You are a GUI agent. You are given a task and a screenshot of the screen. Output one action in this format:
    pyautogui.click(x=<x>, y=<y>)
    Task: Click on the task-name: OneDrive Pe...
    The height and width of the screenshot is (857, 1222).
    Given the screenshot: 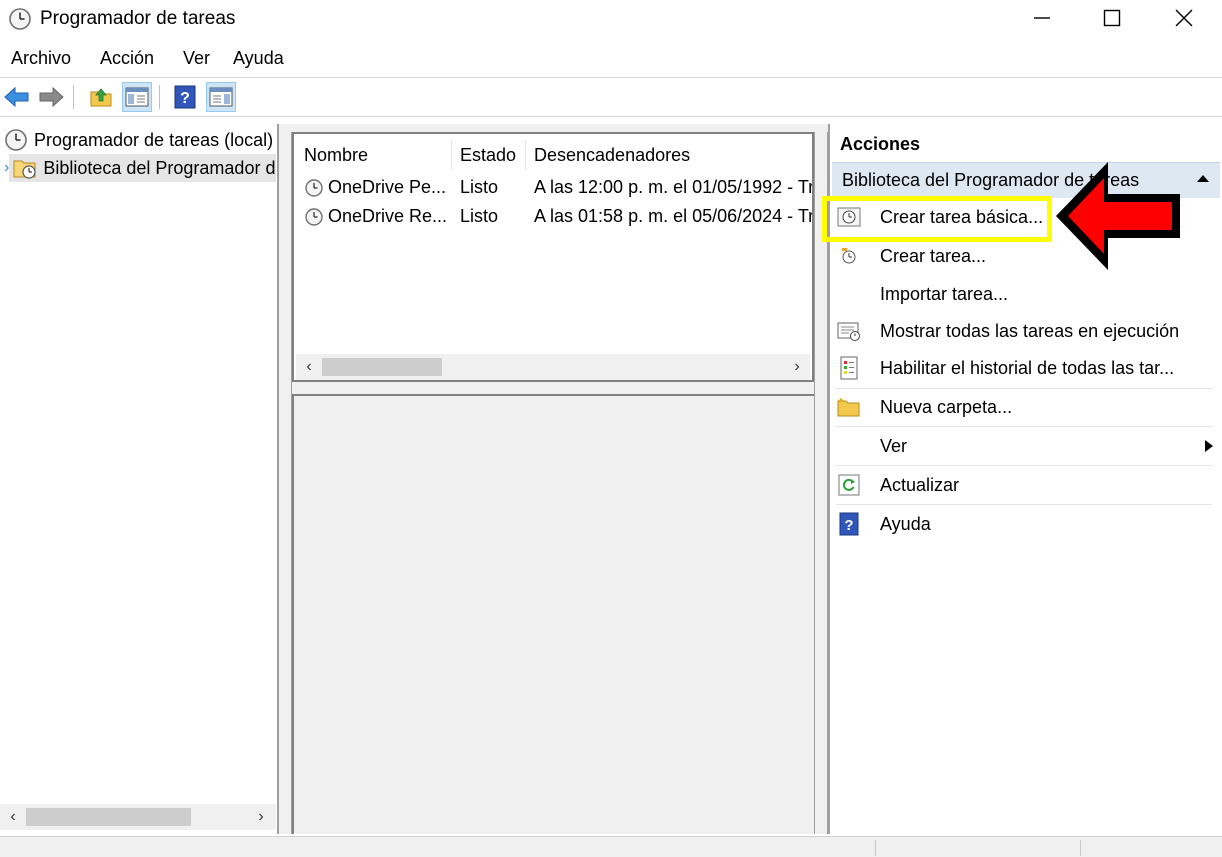 What is the action you would take?
    pyautogui.click(x=387, y=187)
    